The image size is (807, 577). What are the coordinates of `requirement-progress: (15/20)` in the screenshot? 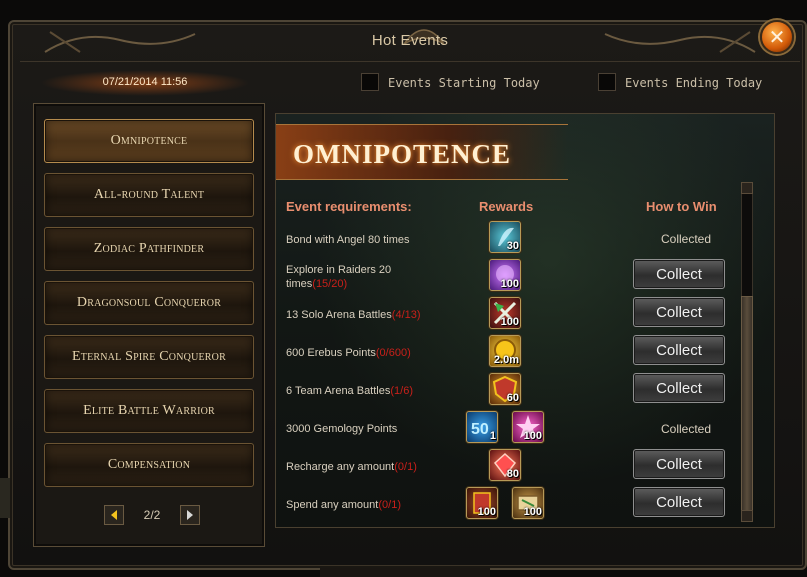 It's located at (330, 284).